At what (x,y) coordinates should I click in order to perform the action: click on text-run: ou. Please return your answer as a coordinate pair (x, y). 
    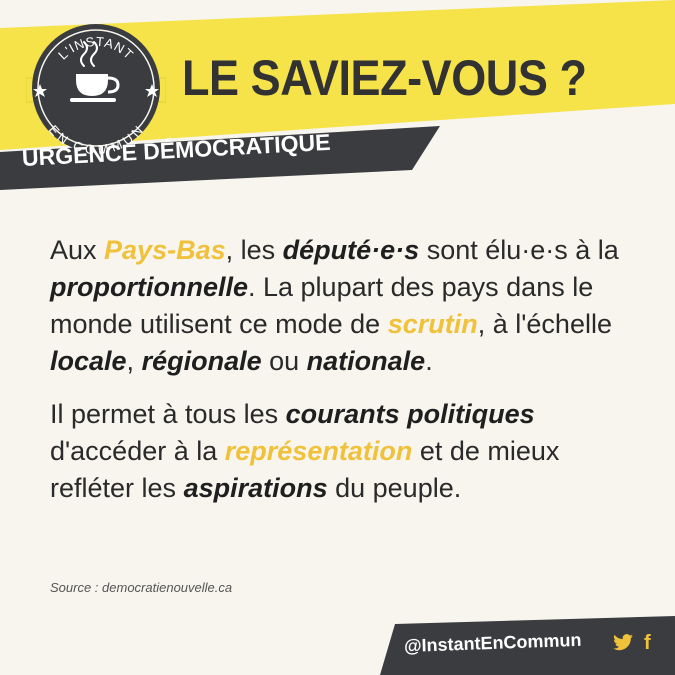
    Looking at the image, I should click on (284, 361).